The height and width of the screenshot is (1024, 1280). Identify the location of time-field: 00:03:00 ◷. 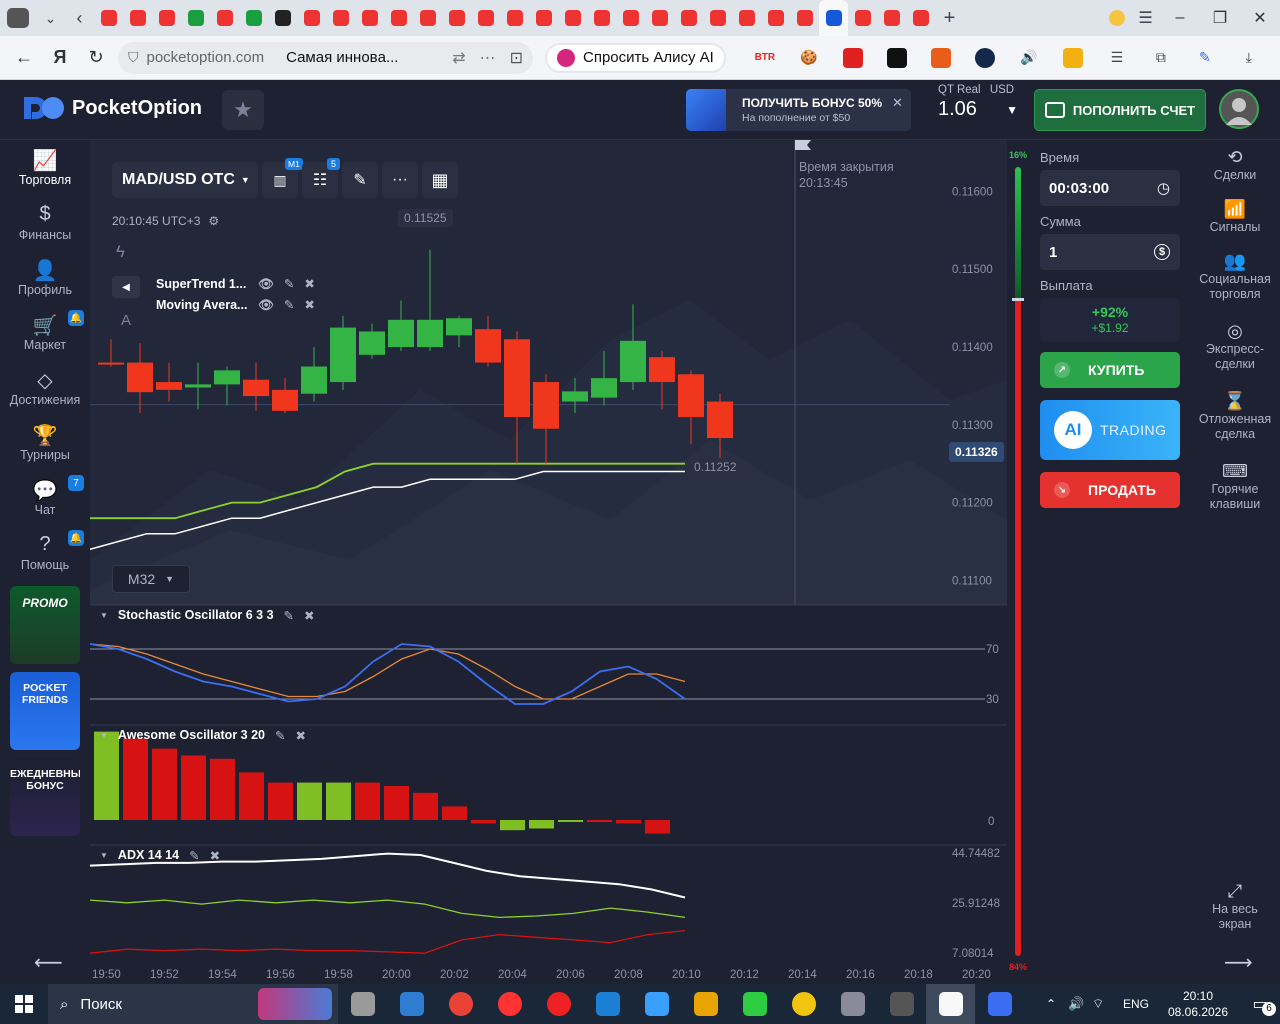
(1110, 188).